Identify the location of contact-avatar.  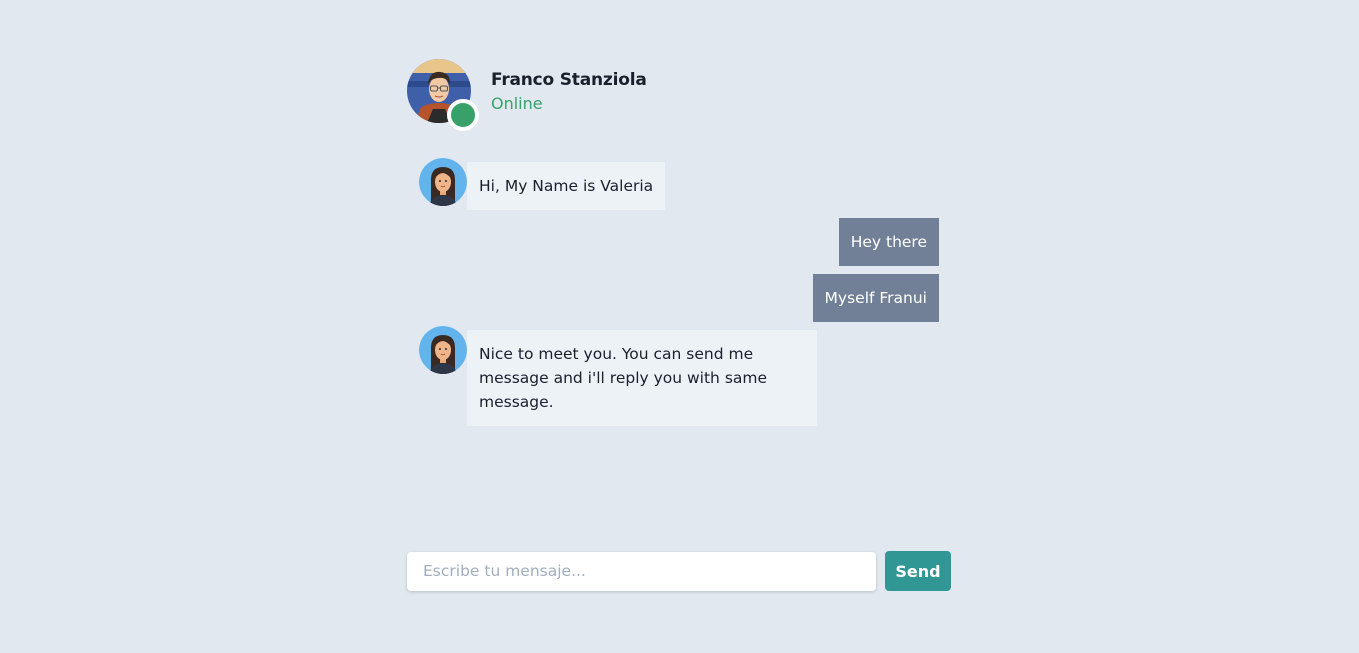
(443, 95).